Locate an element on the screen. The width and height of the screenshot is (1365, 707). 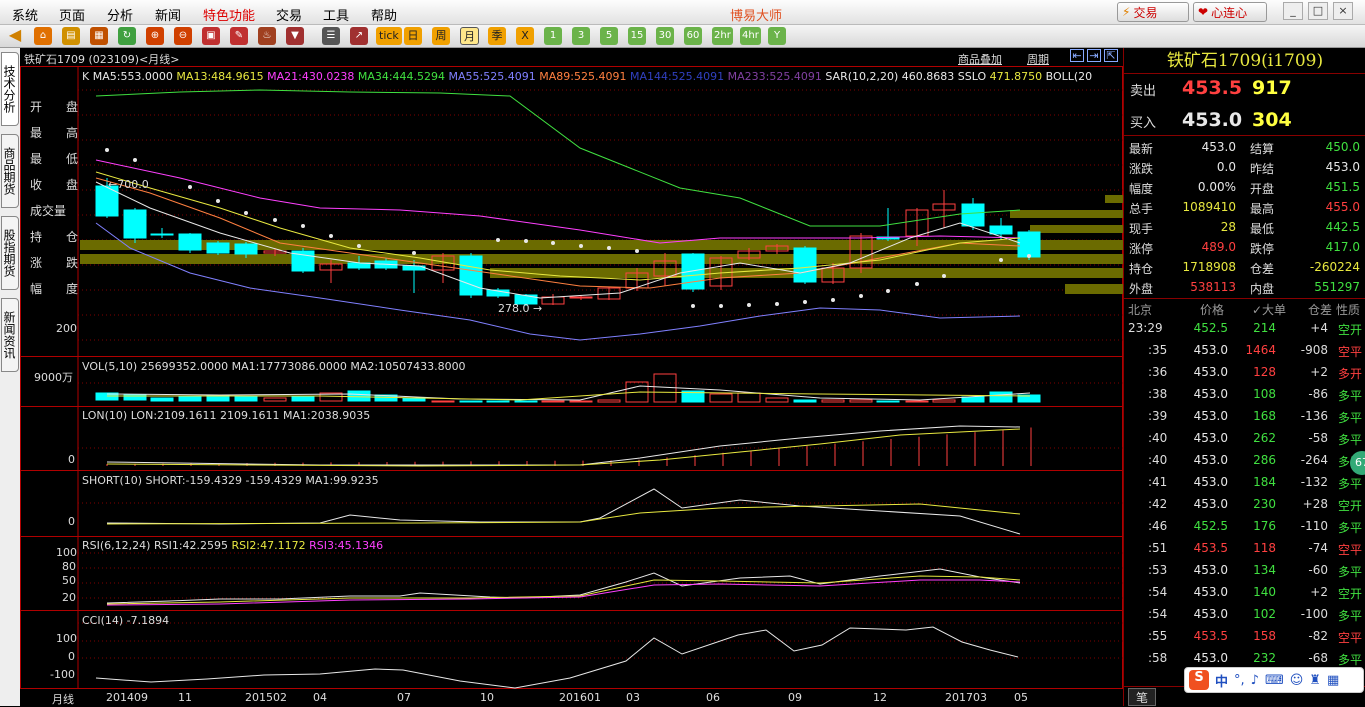
tick-row: :39 453.0 168 -136 多平 is located at coordinates (1244, 417).